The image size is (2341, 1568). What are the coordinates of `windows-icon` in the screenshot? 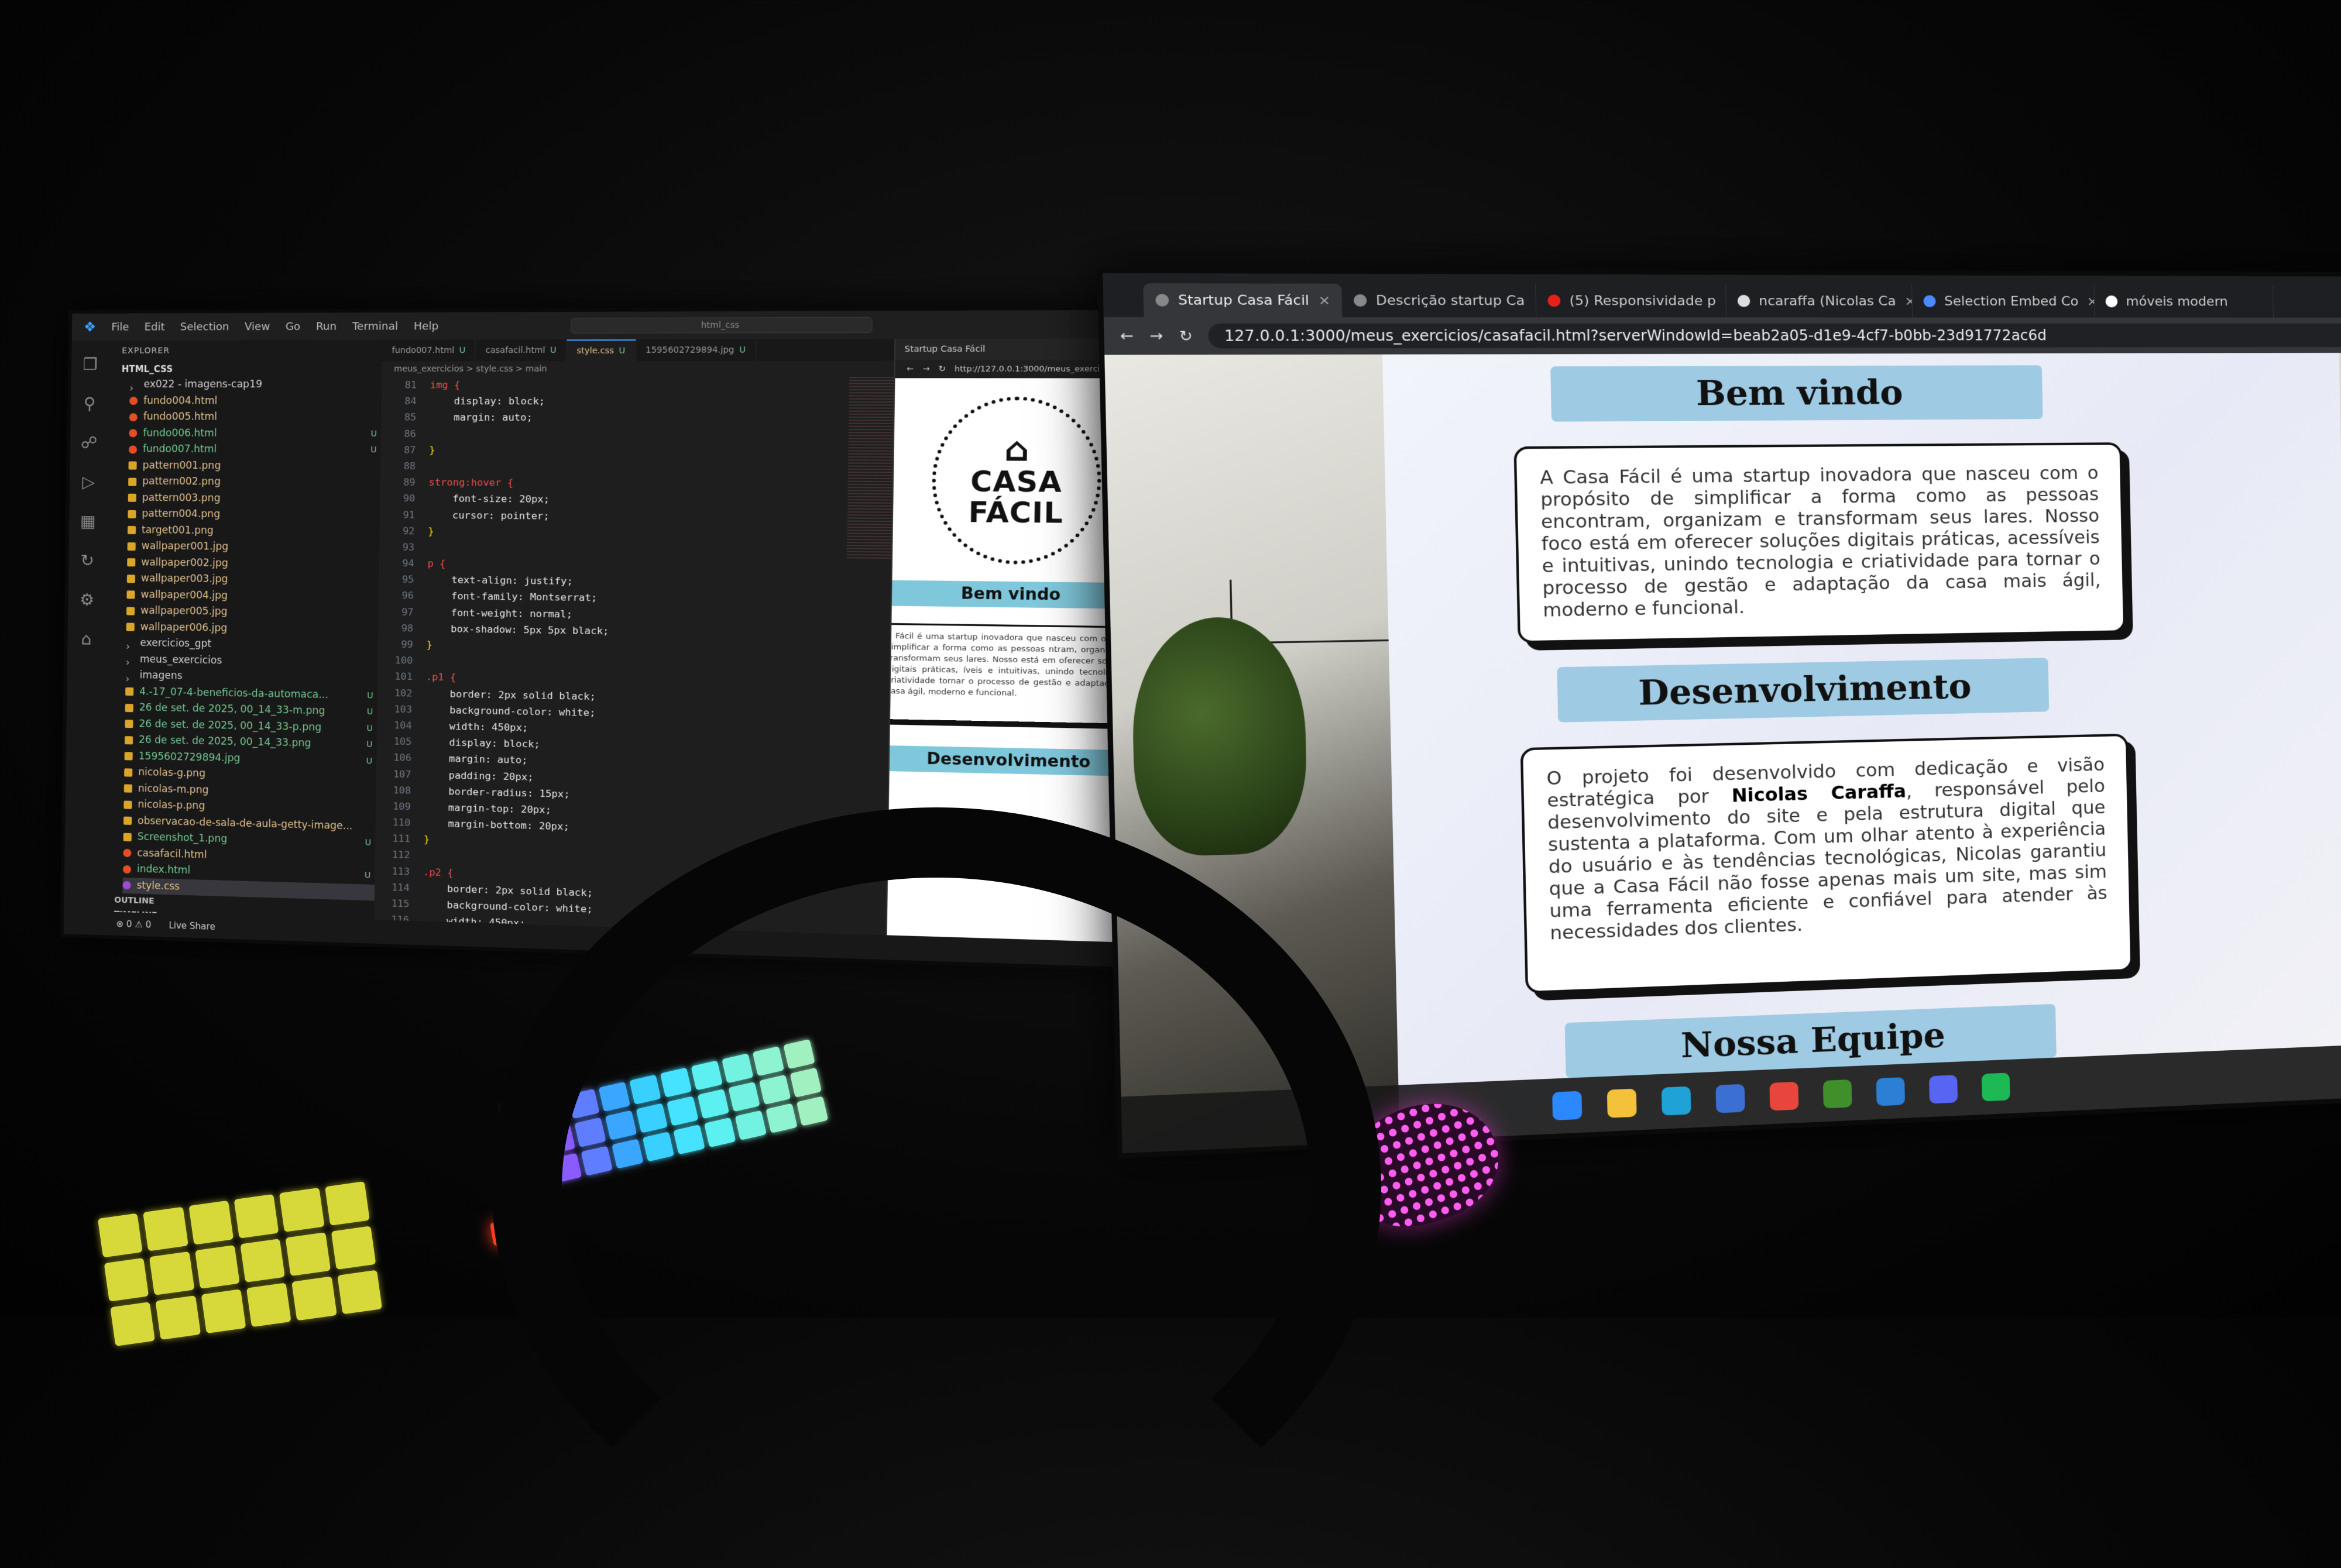 It's located at (1567, 1105).